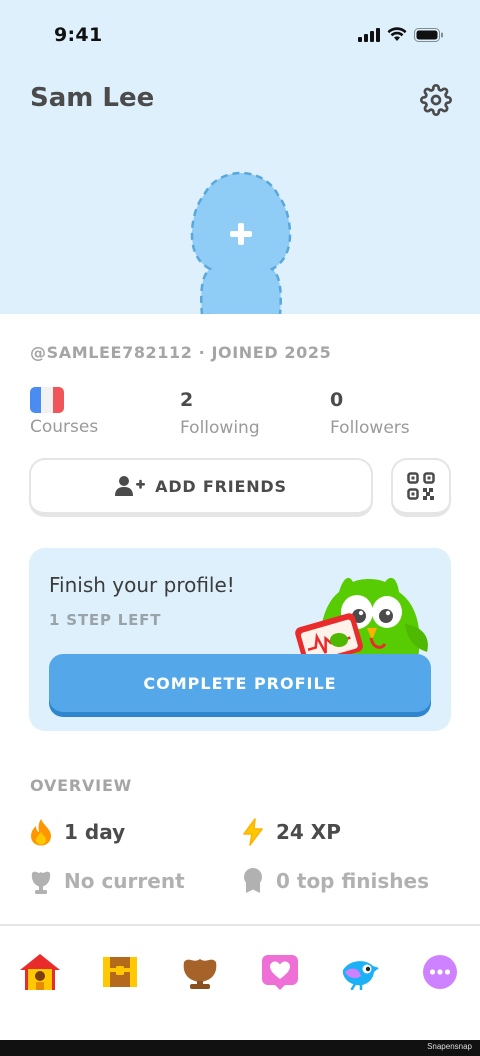 The height and width of the screenshot is (1056, 480). I want to click on status-bar: 9:41, so click(240, 35).